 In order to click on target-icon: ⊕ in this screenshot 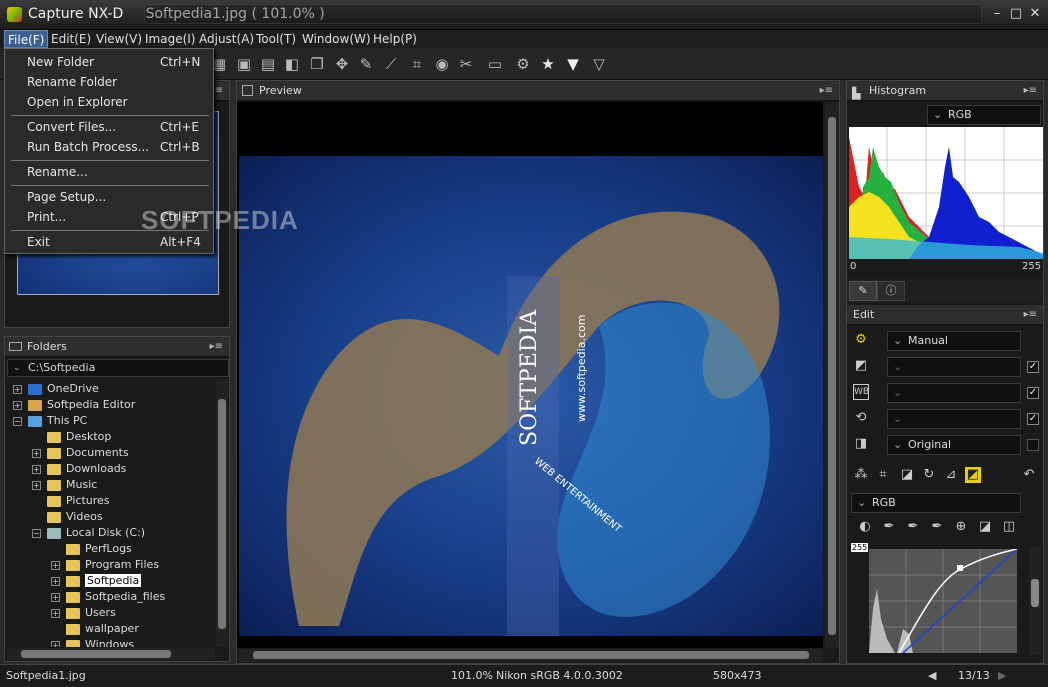, I will do `click(961, 527)`.